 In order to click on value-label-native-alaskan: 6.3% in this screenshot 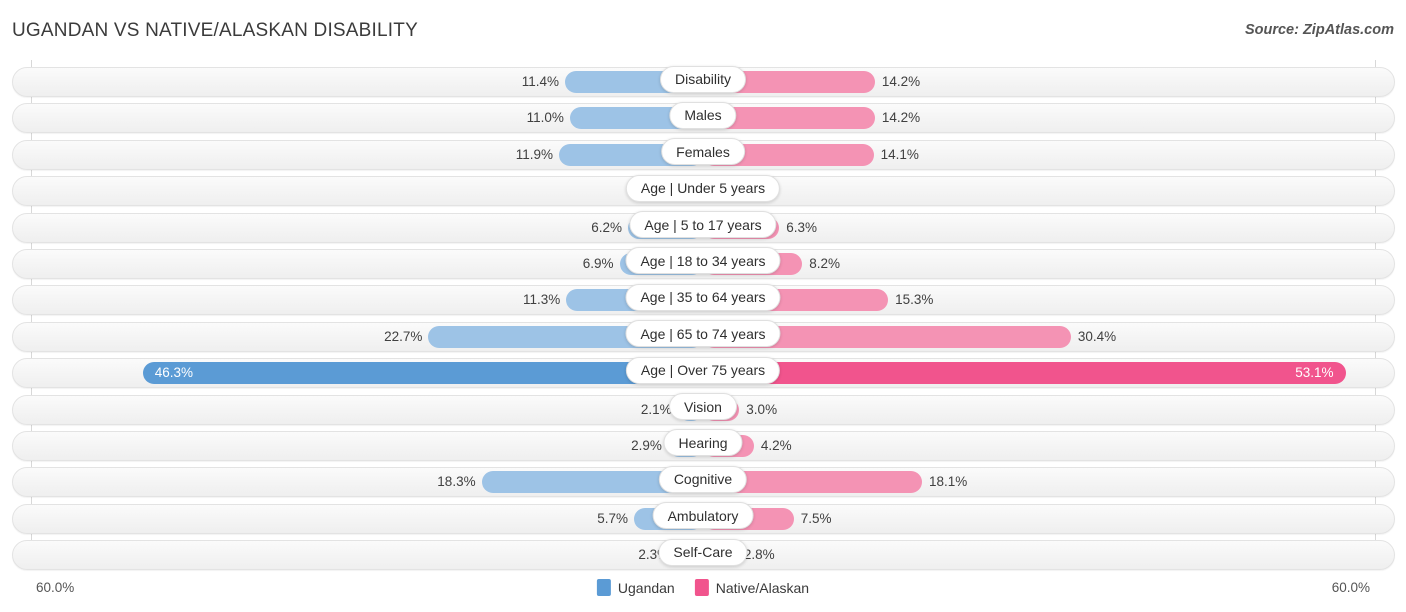, I will do `click(801, 227)`.